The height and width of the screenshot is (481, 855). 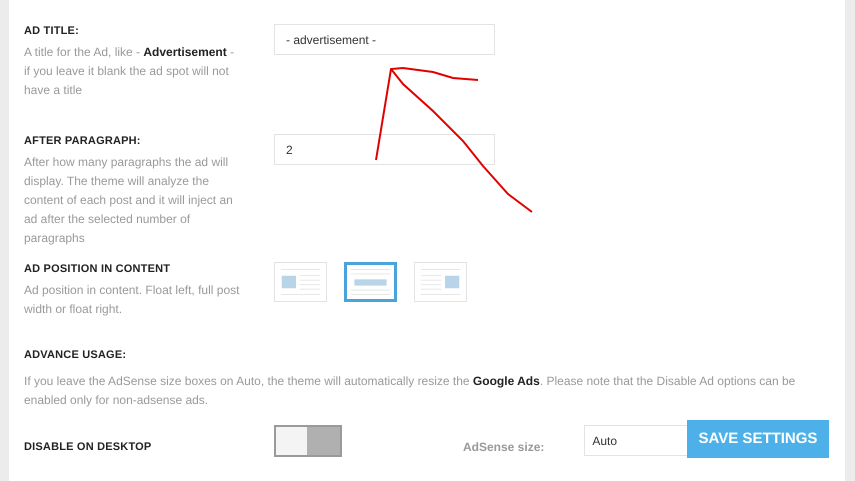 What do you see at coordinates (76, 355) in the screenshot?
I see `setting-label: ADVANCE USAGE:` at bounding box center [76, 355].